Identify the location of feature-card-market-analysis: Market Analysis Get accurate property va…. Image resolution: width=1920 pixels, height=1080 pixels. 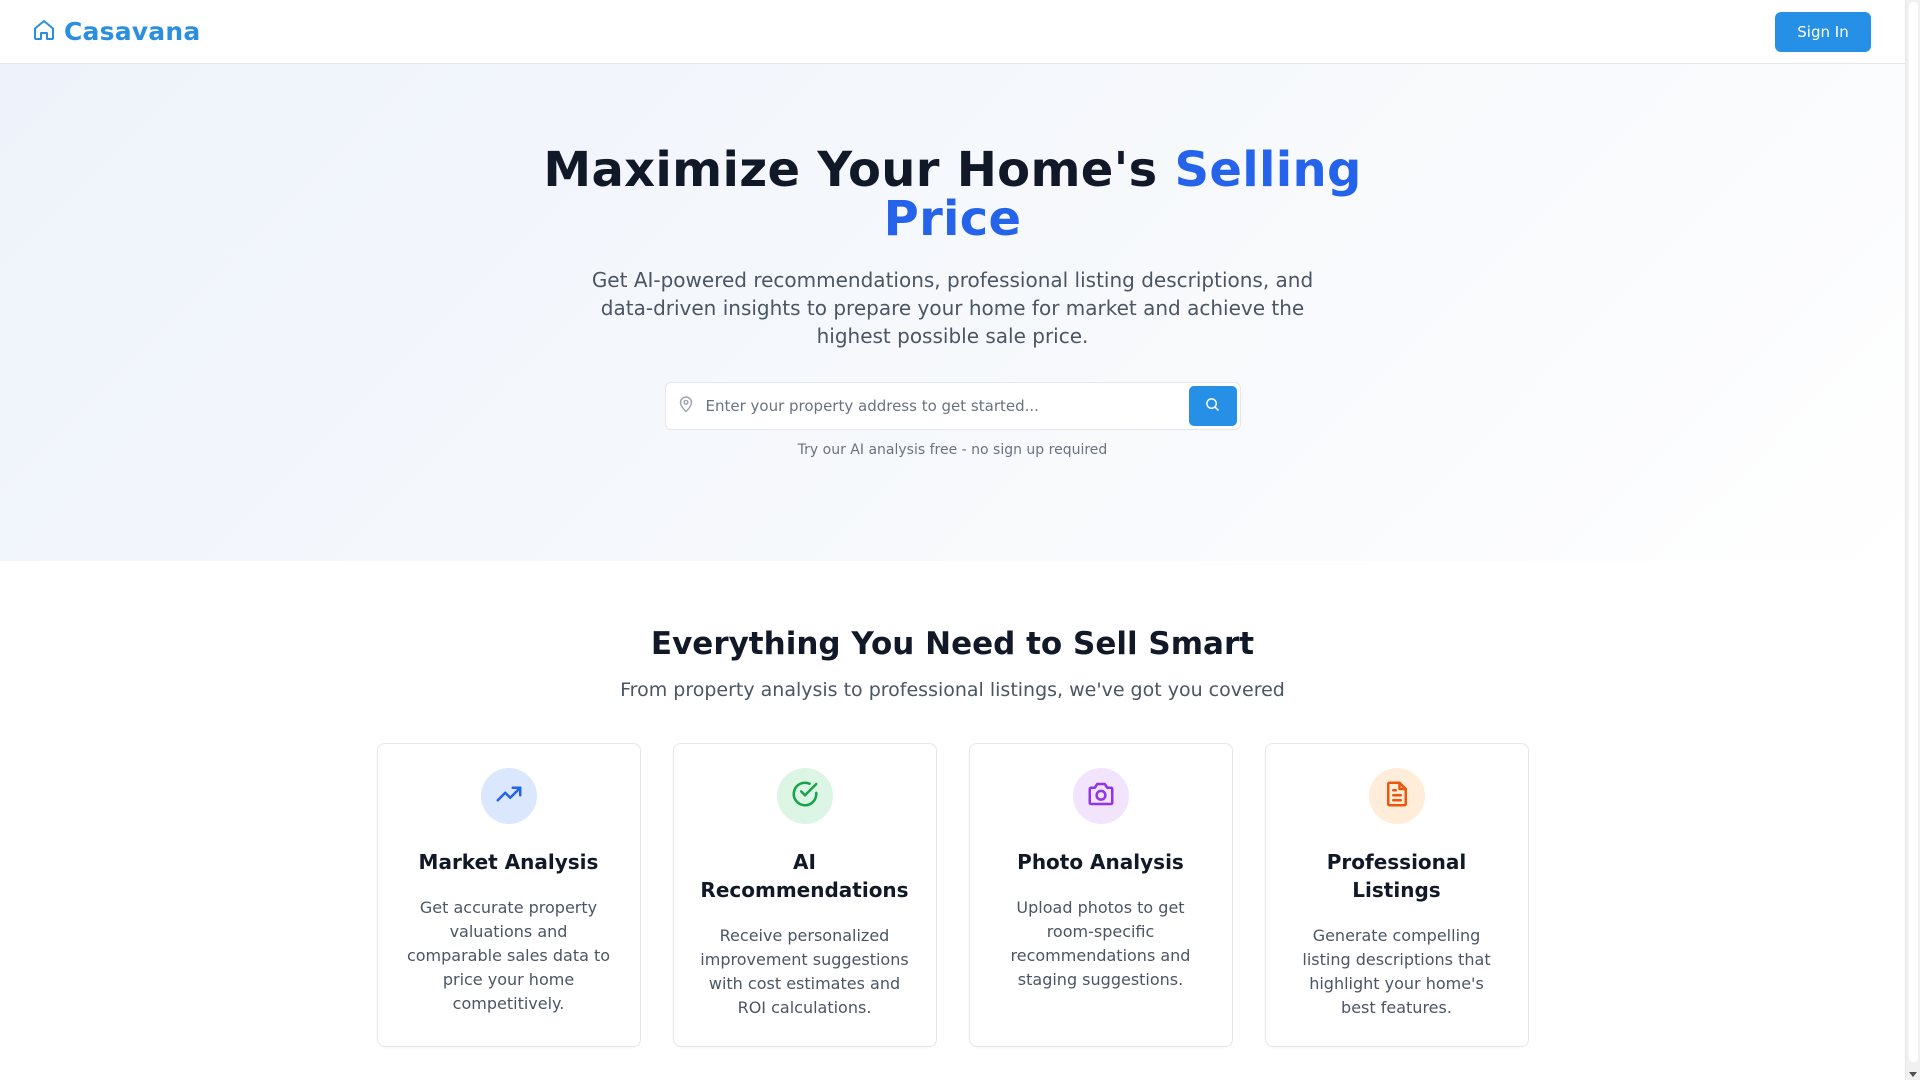
(508, 895).